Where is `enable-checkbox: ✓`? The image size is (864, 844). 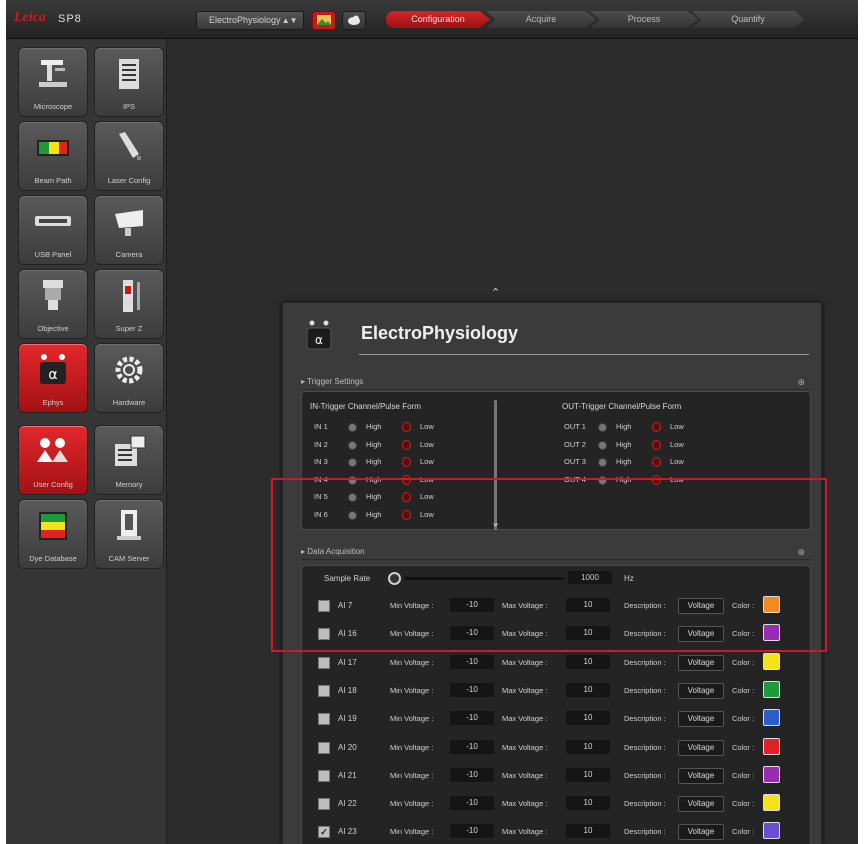
enable-checkbox: ✓ is located at coordinates (324, 832).